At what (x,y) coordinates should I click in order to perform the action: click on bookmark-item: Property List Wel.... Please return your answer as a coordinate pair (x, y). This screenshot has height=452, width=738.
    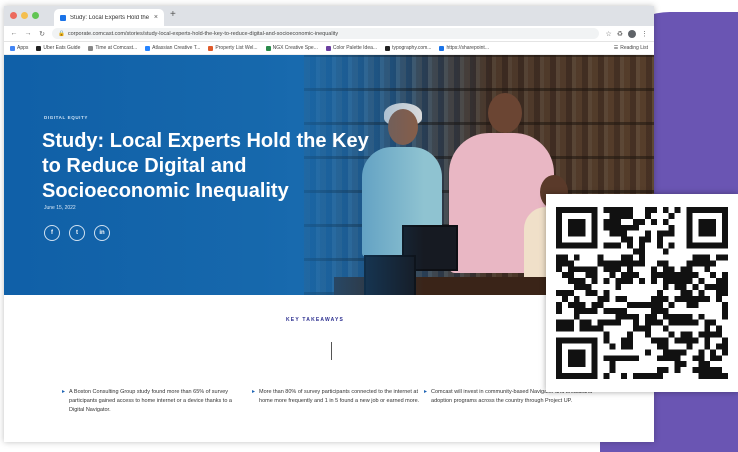
    Looking at the image, I should click on (233, 48).